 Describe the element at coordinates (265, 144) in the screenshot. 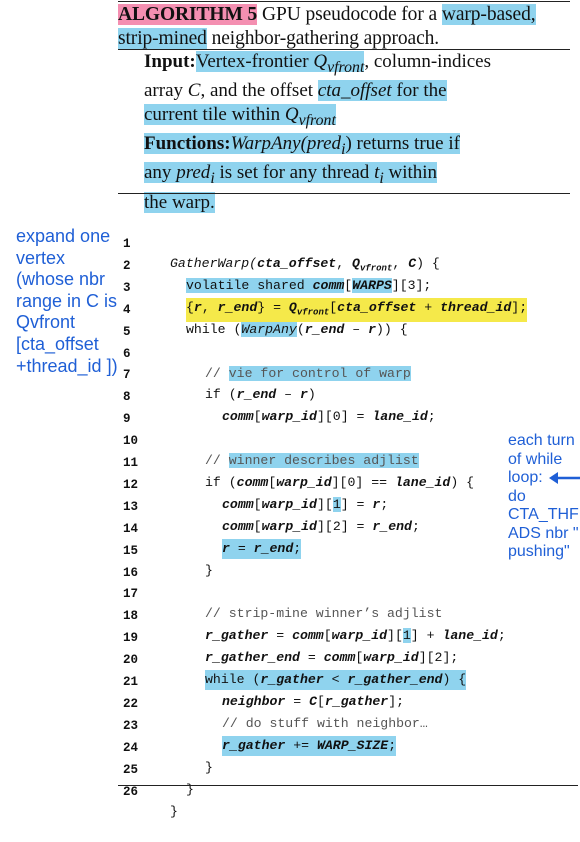

I see `func-warpany: WarpAny` at that location.